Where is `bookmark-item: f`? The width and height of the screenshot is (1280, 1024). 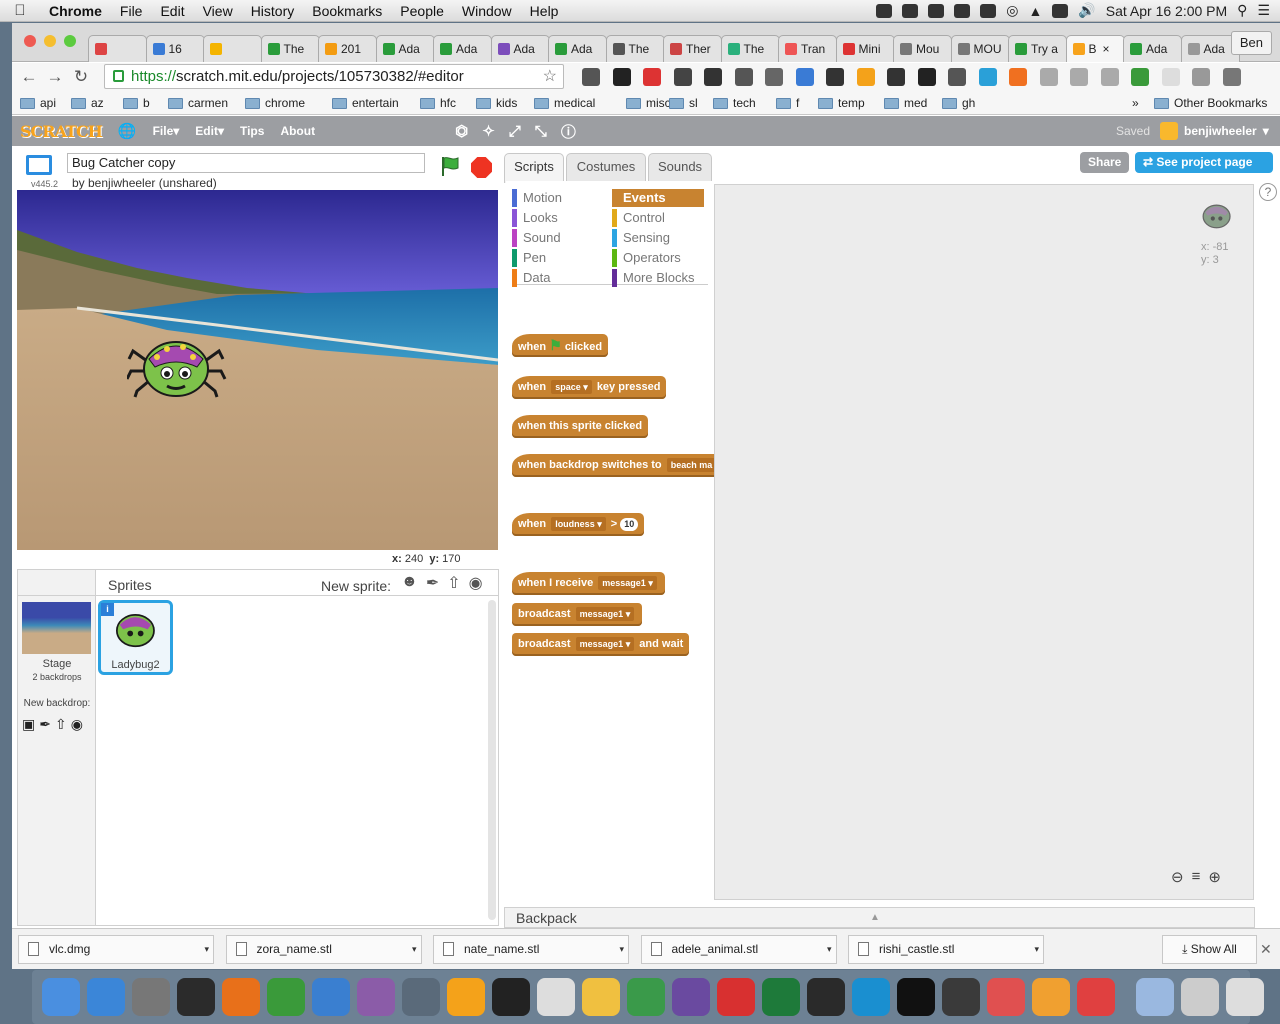
bookmark-item: f is located at coordinates (787, 103).